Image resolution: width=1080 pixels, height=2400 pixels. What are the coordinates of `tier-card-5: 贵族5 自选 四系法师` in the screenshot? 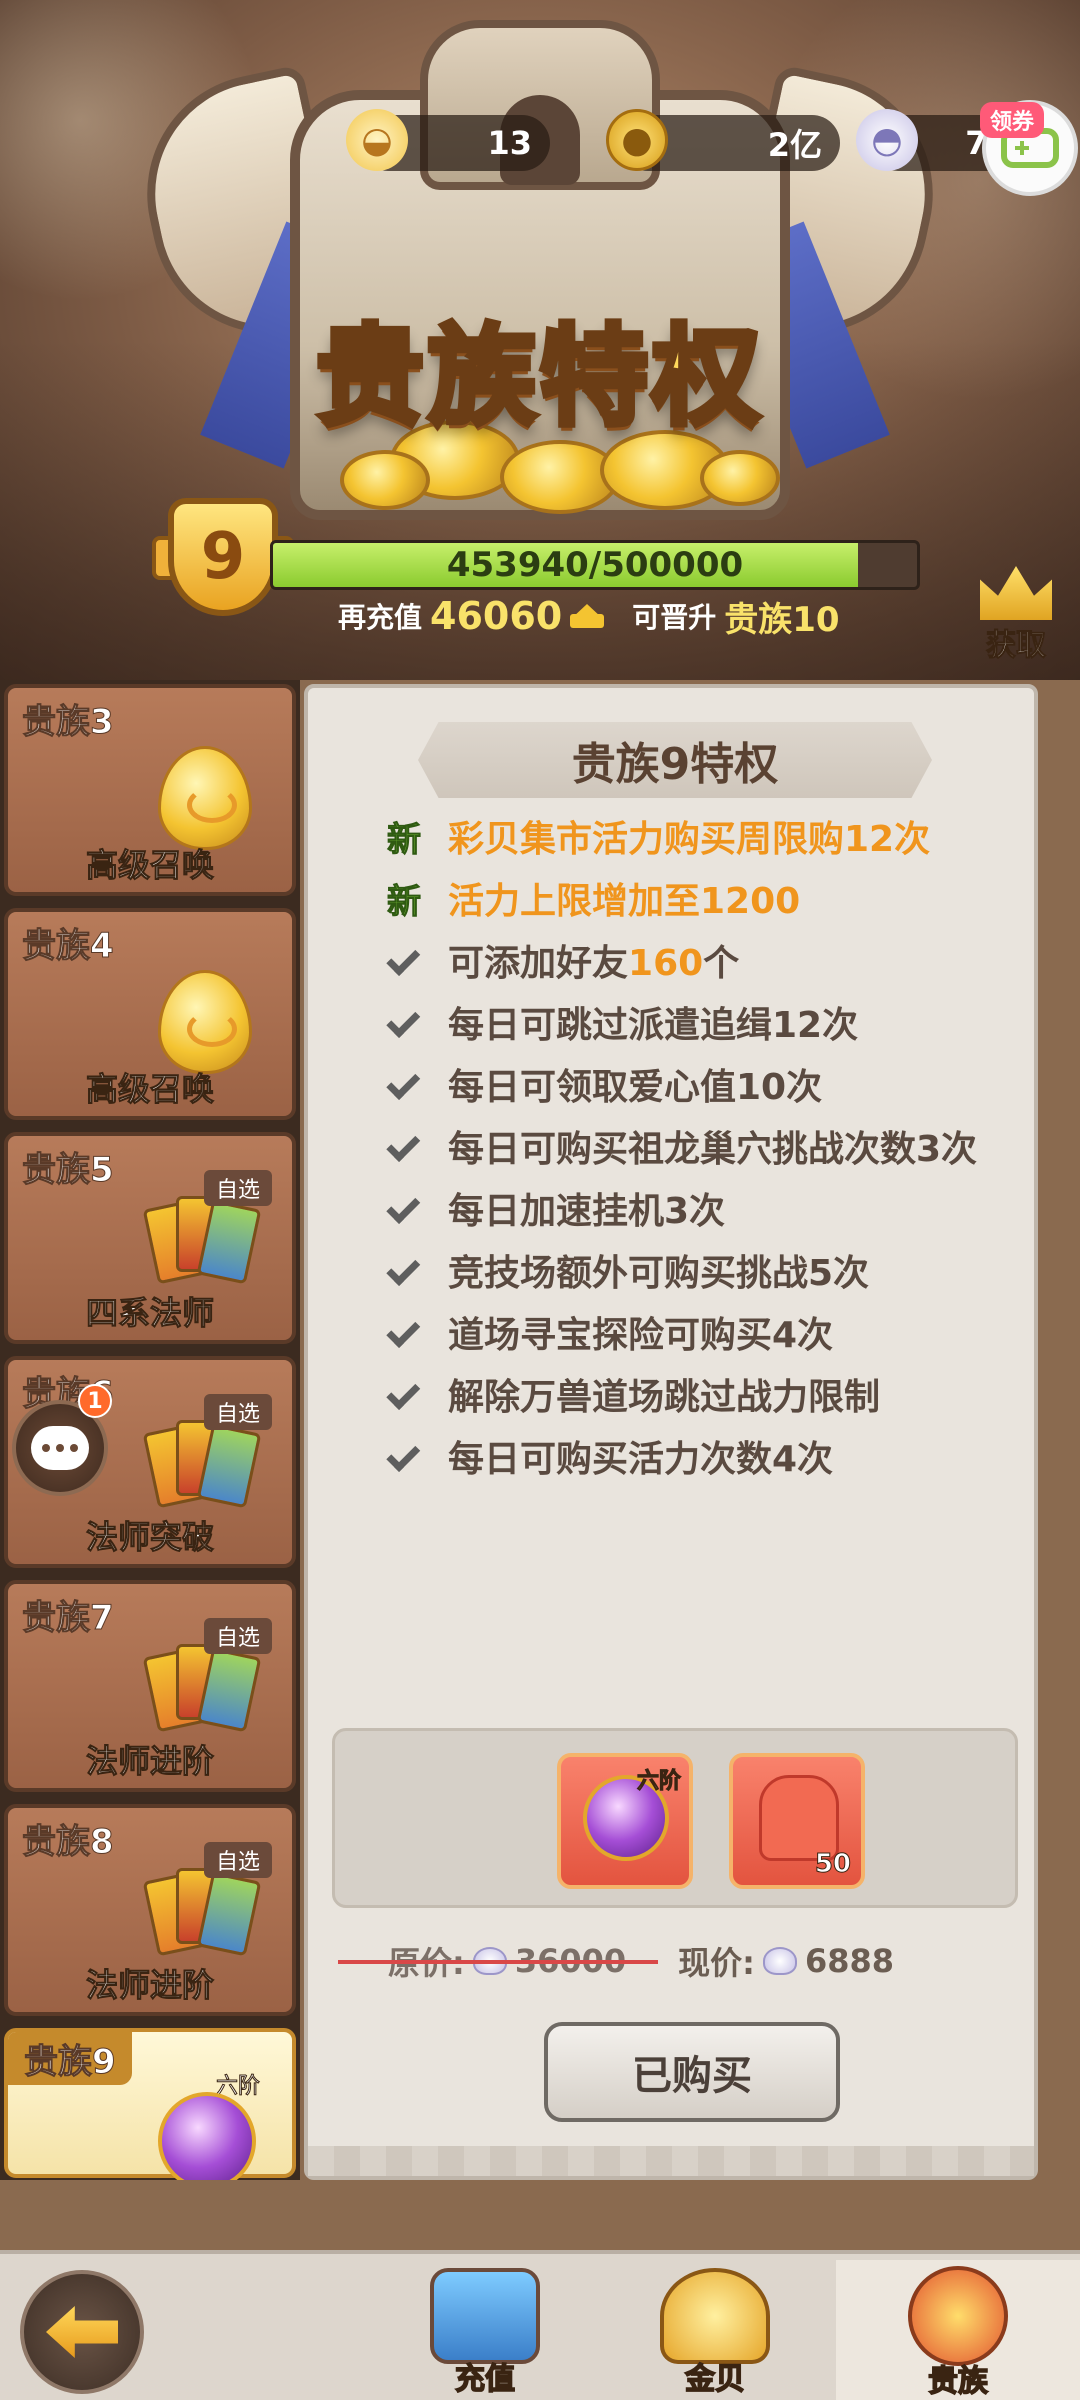 It's located at (150, 1238).